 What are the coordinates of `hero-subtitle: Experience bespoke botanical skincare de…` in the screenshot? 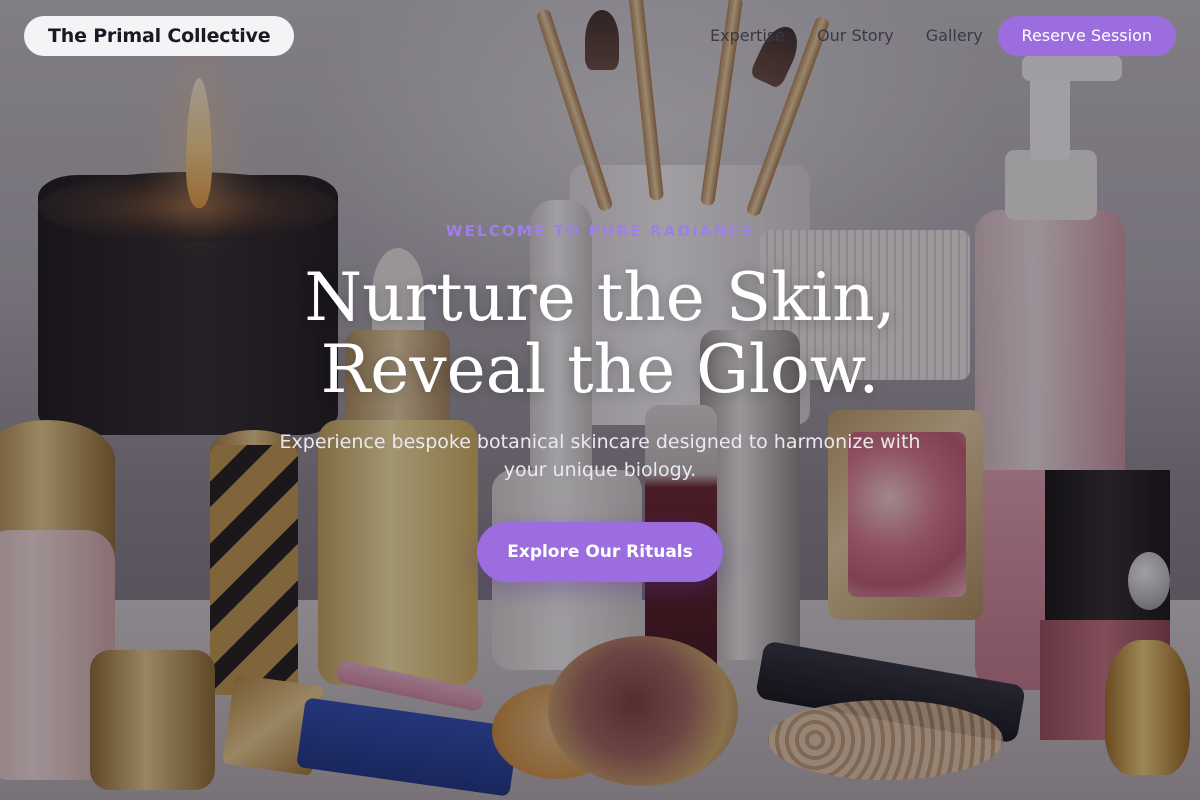 It's located at (600, 456).